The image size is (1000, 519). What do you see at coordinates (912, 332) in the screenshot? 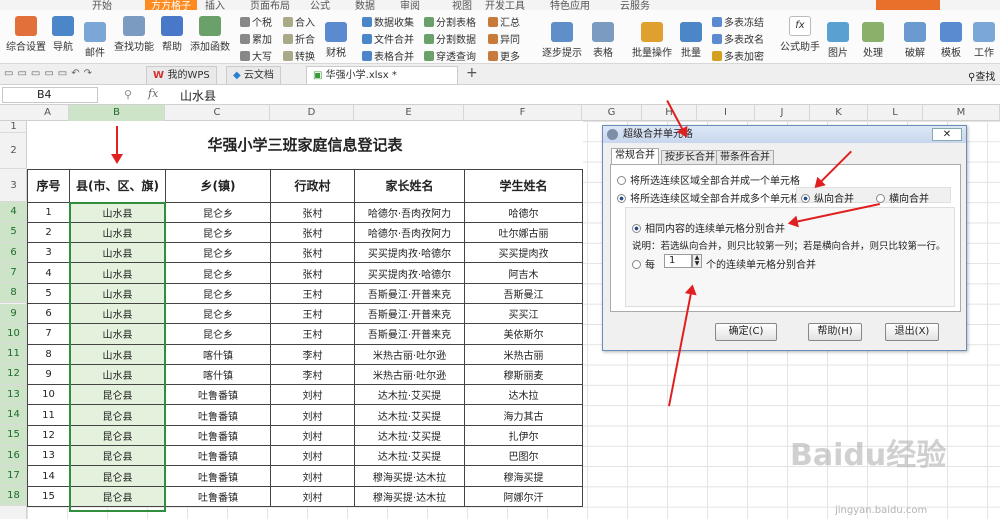
I see `exit-button: 退出(X)` at bounding box center [912, 332].